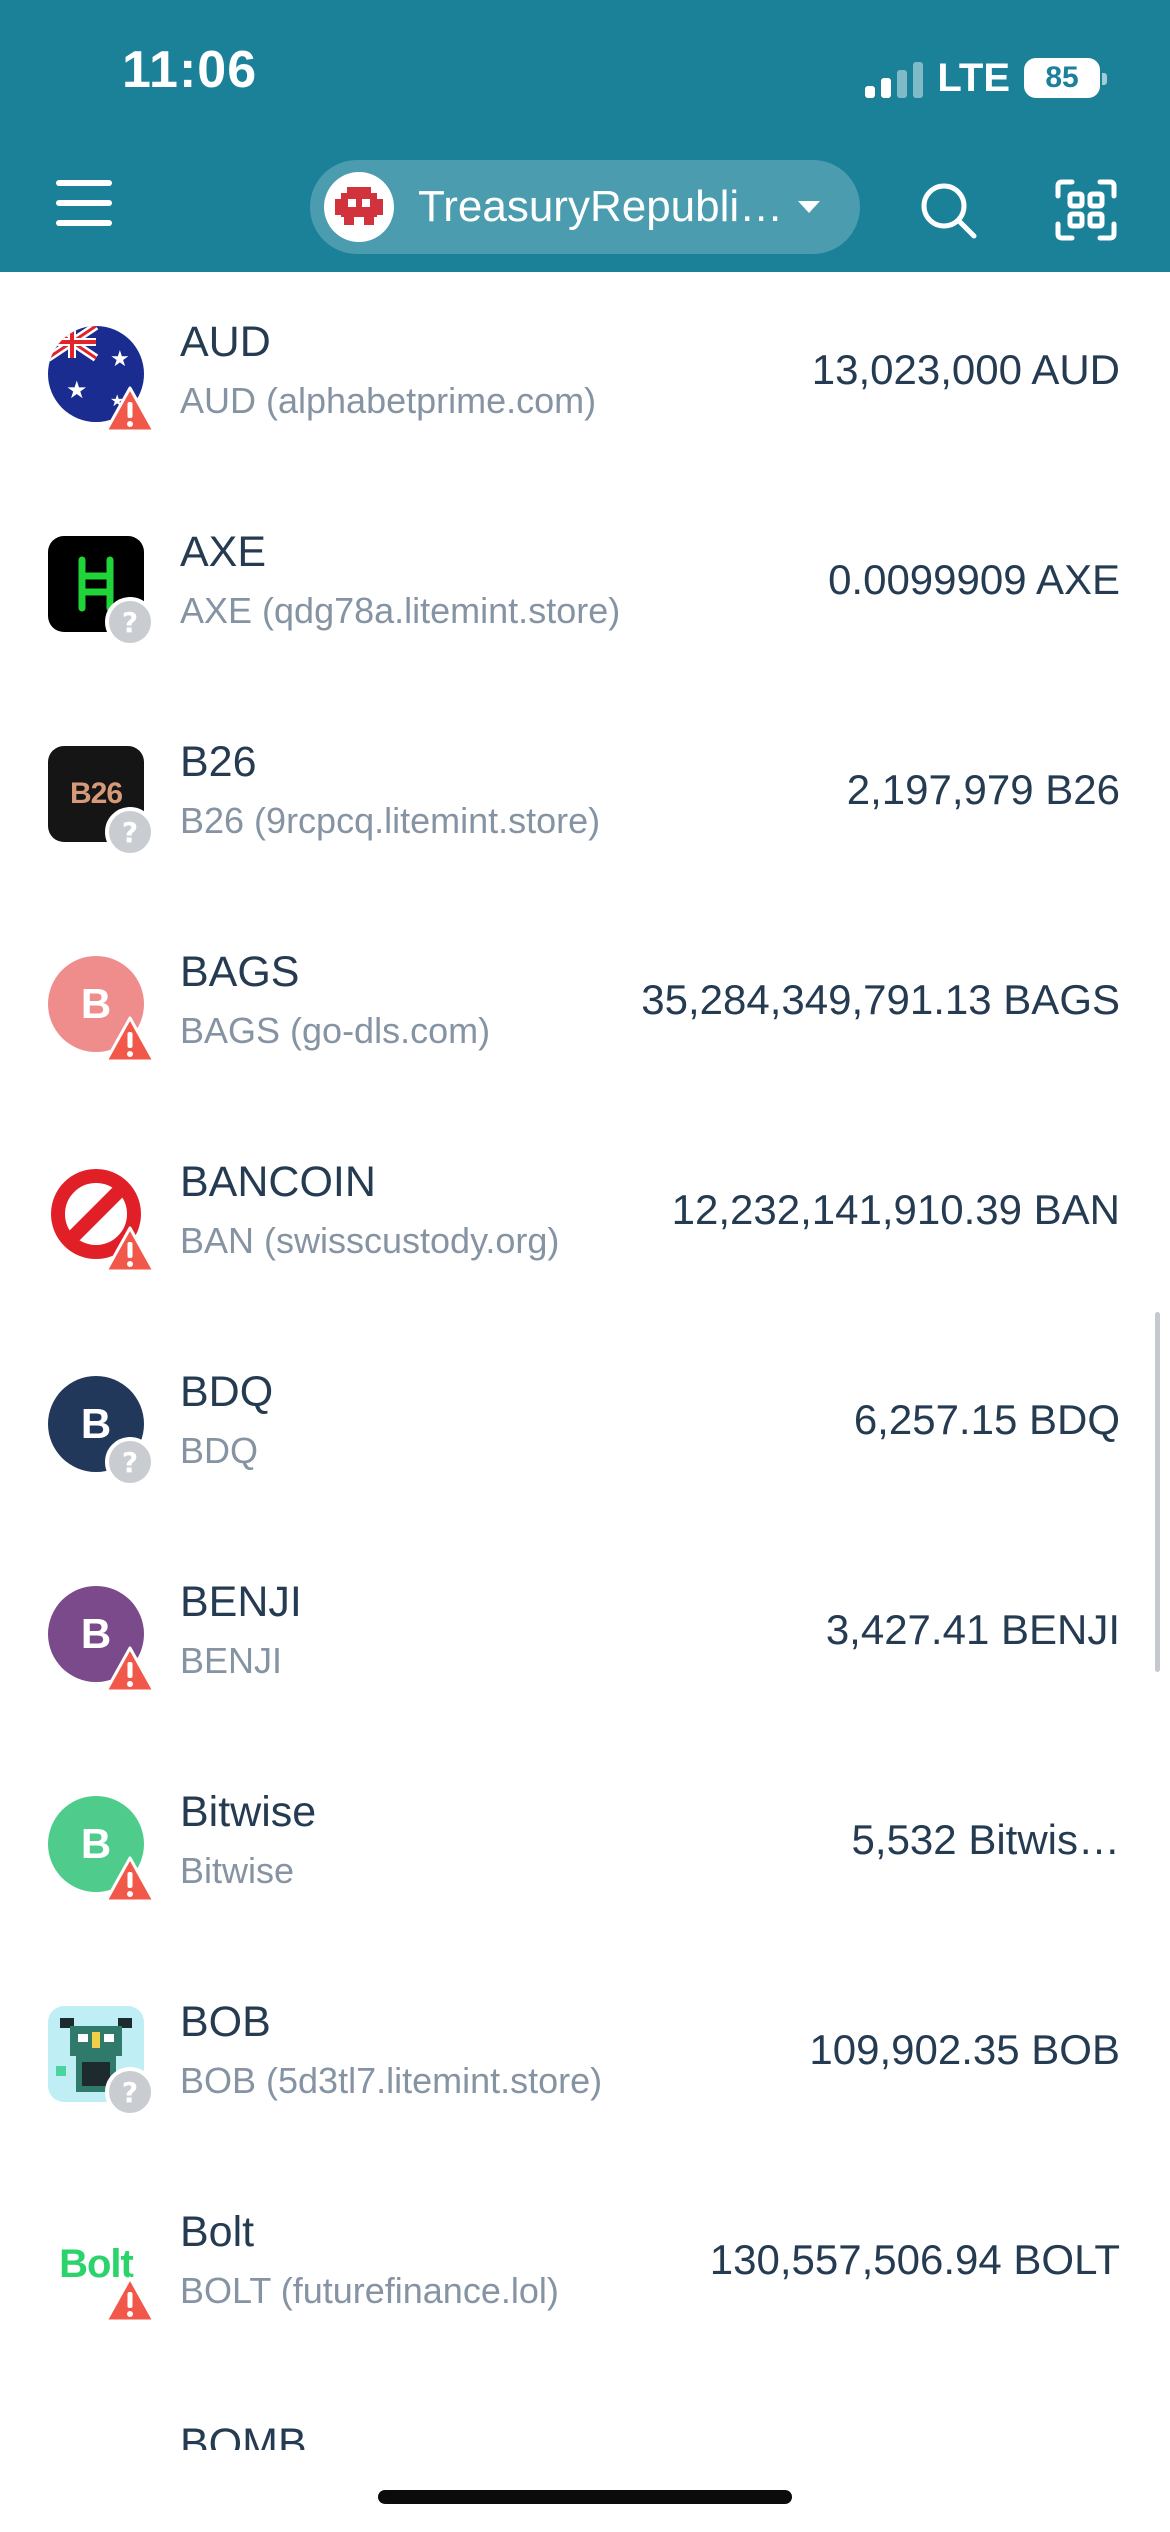  What do you see at coordinates (964, 2049) in the screenshot?
I see `token-balance: 109,902.35 BOB` at bounding box center [964, 2049].